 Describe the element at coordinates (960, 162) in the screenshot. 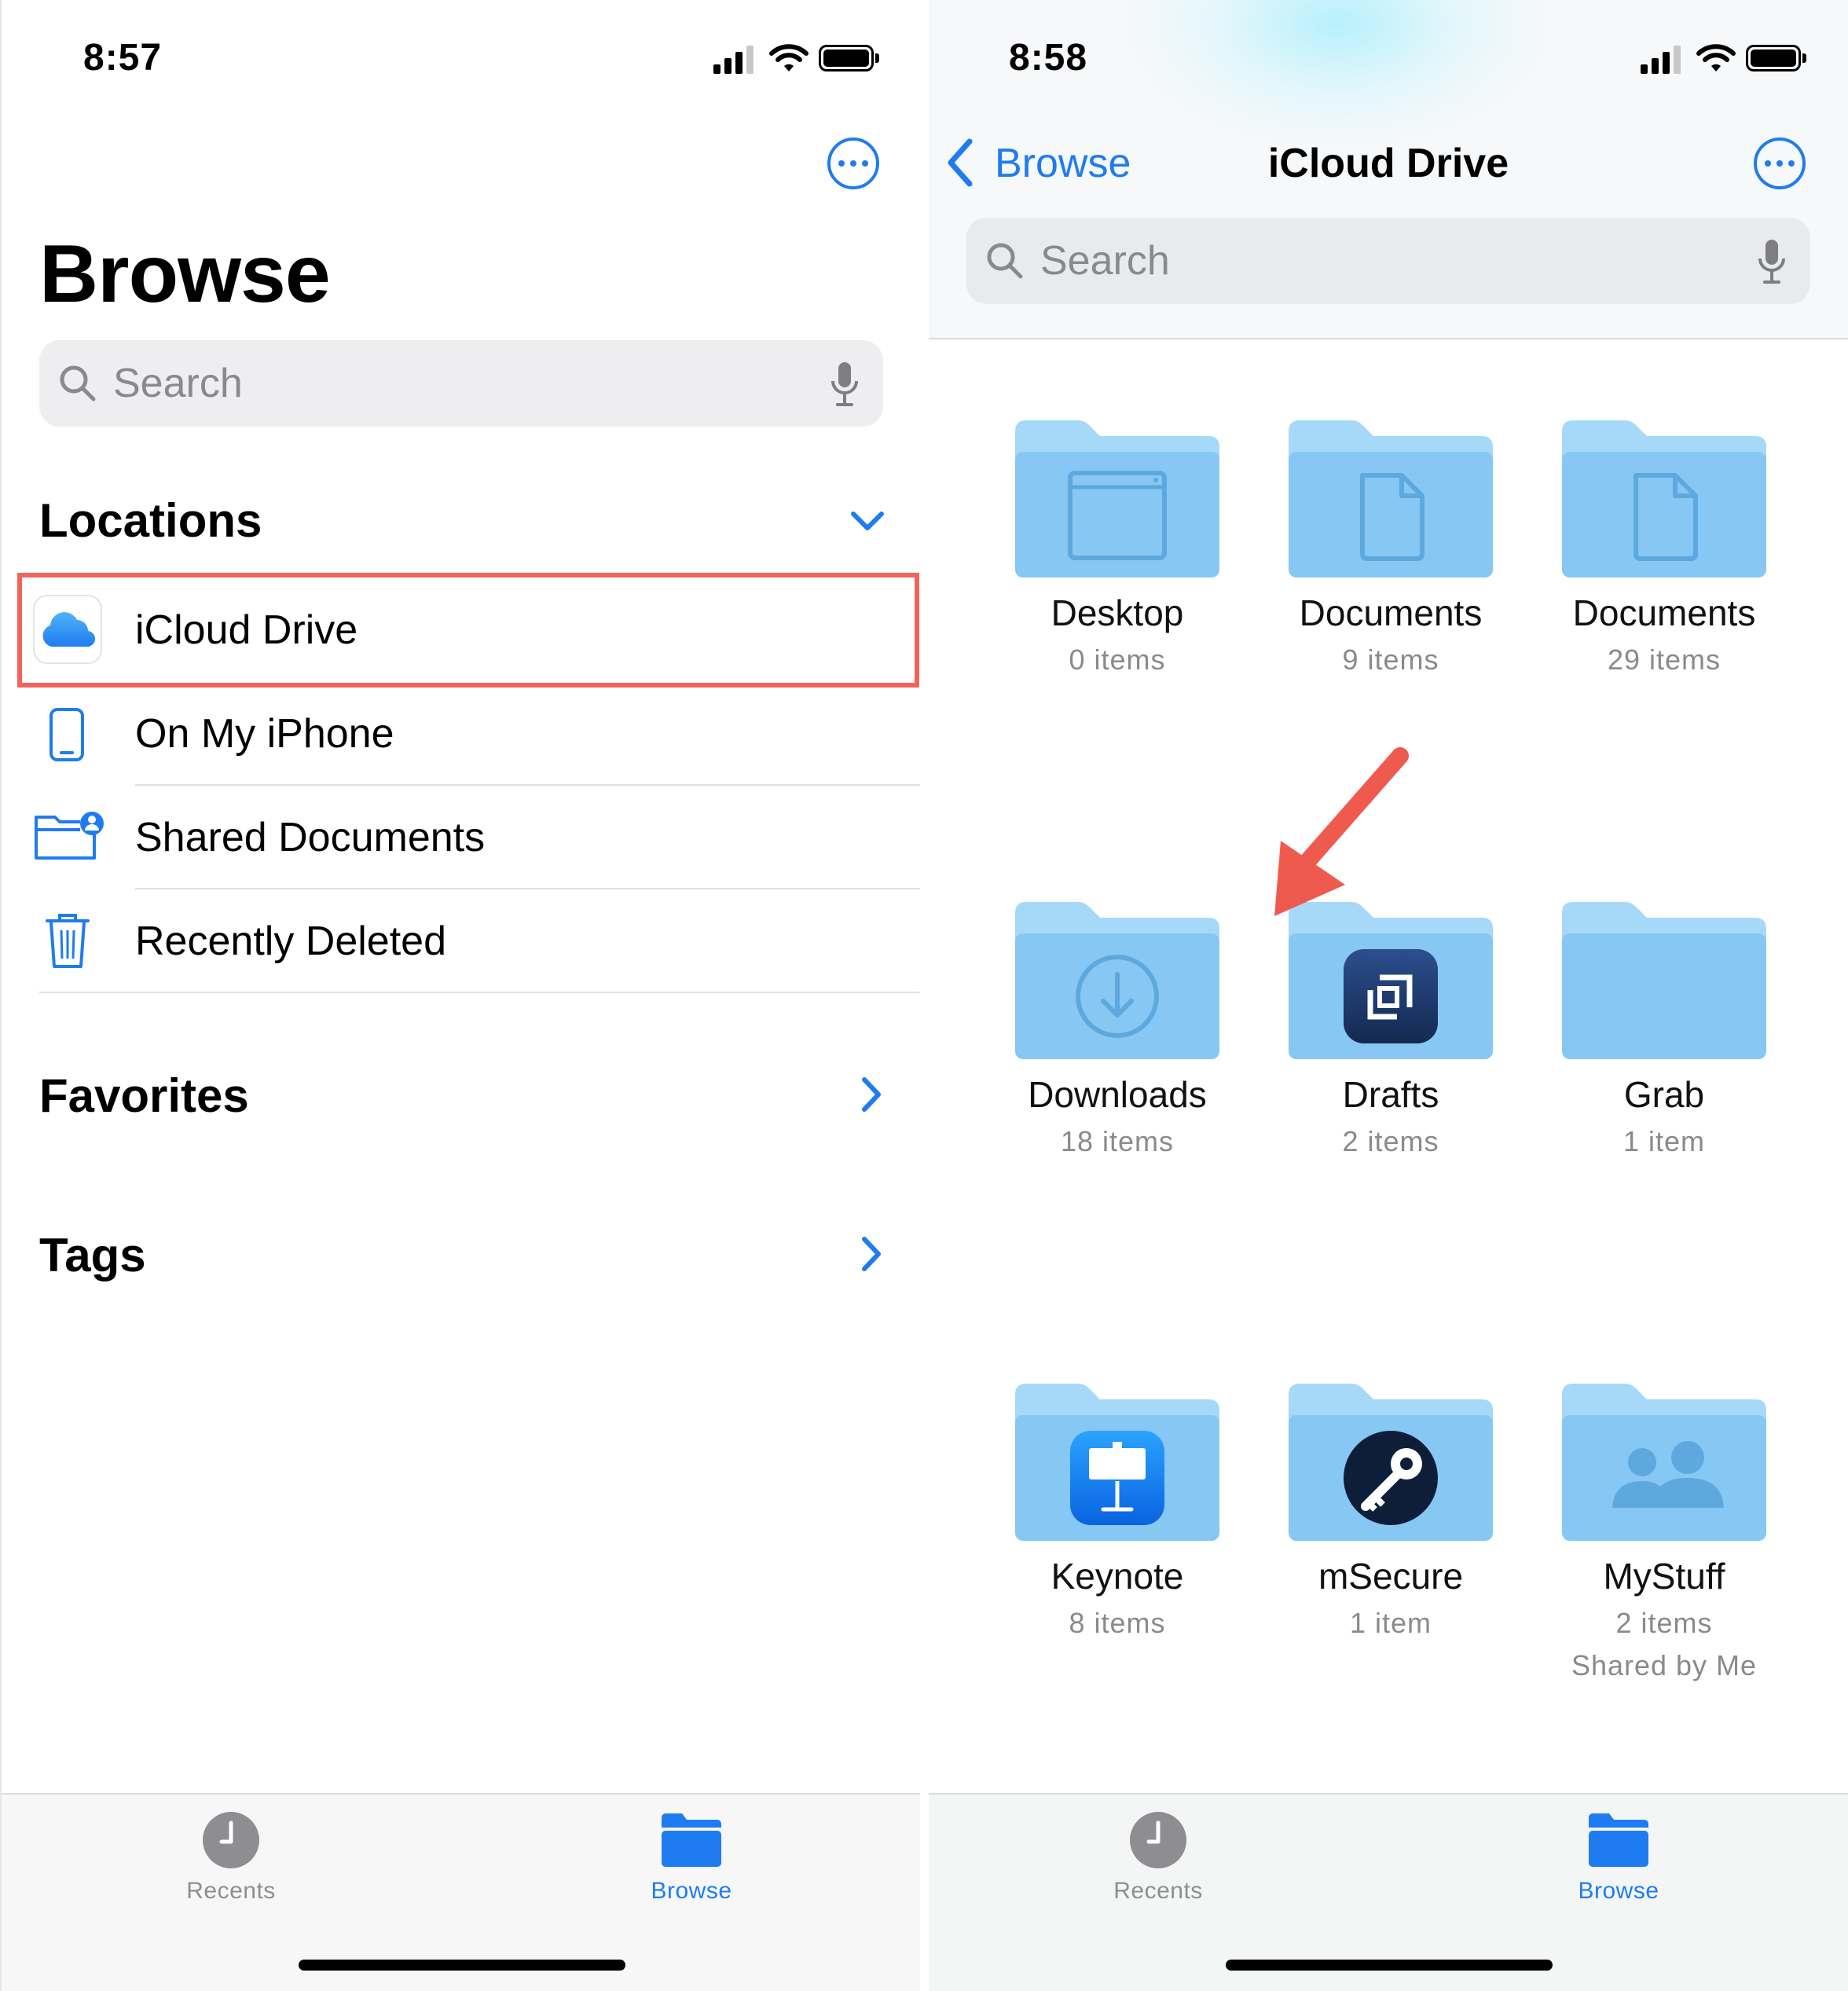

I see `back-chevron-icon` at that location.